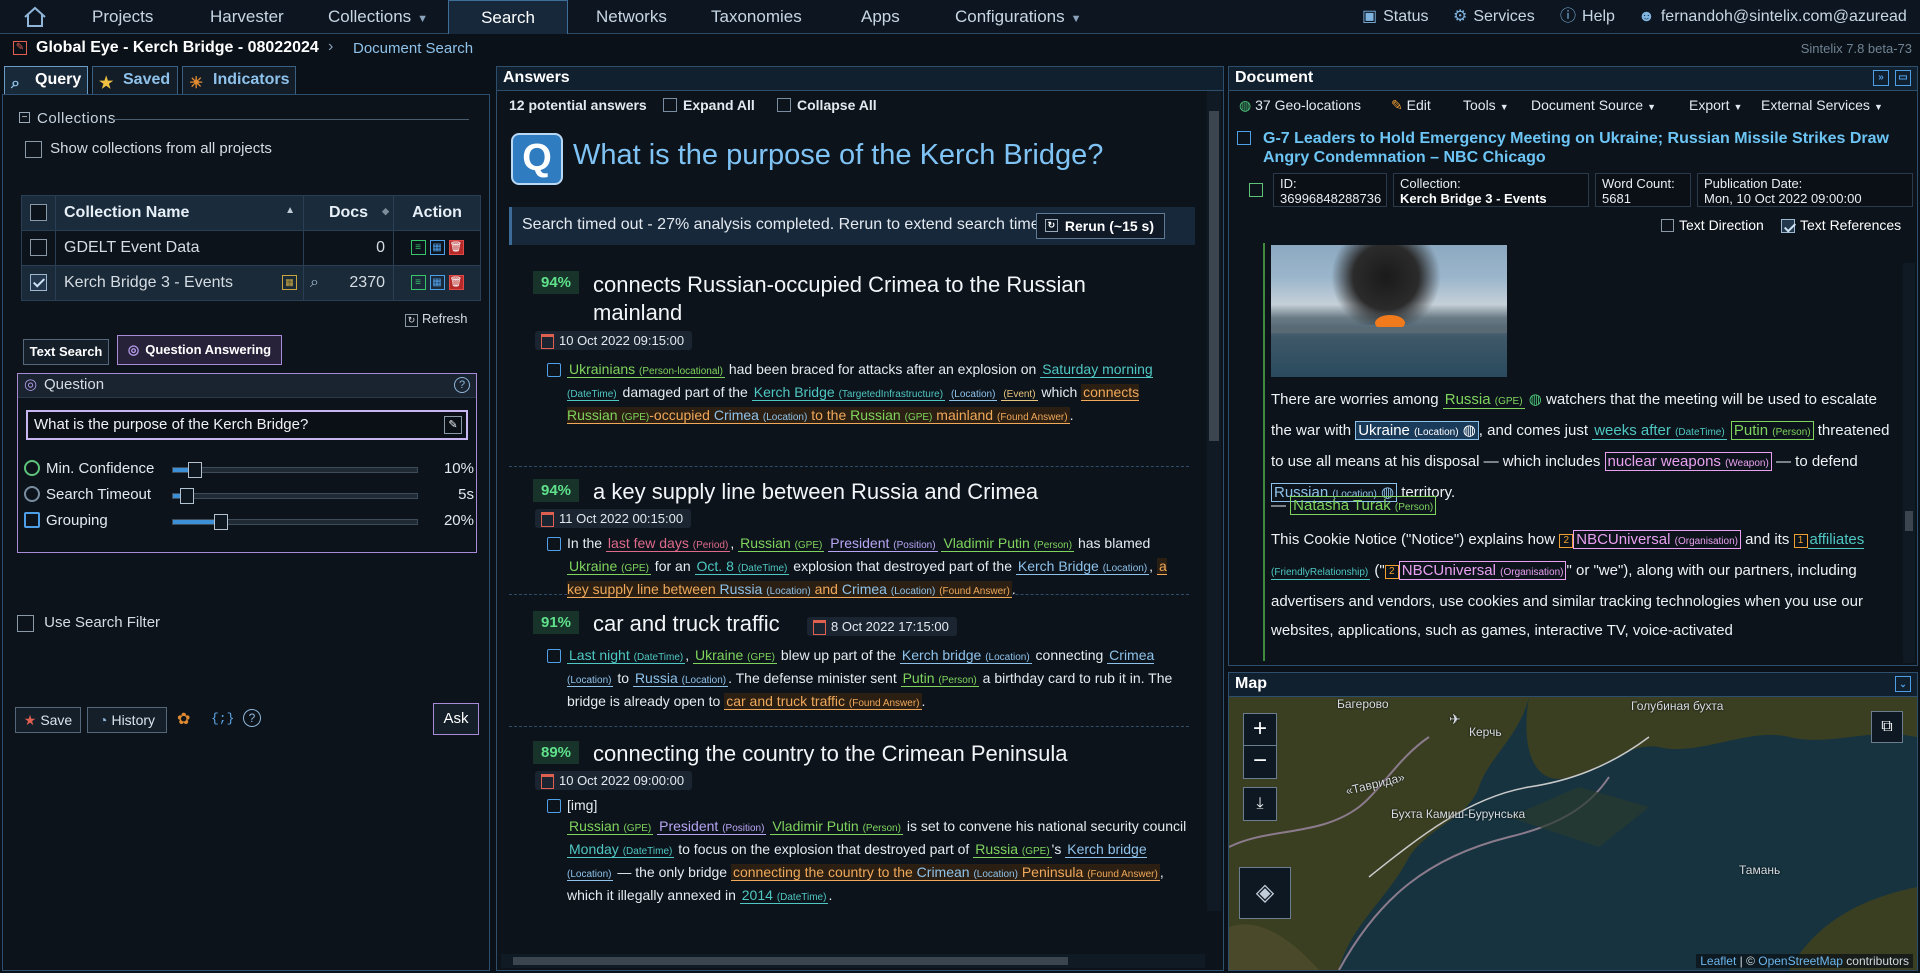 The image size is (1920, 973). What do you see at coordinates (413, 48) in the screenshot?
I see `breadcrumb-page: Document Search` at bounding box center [413, 48].